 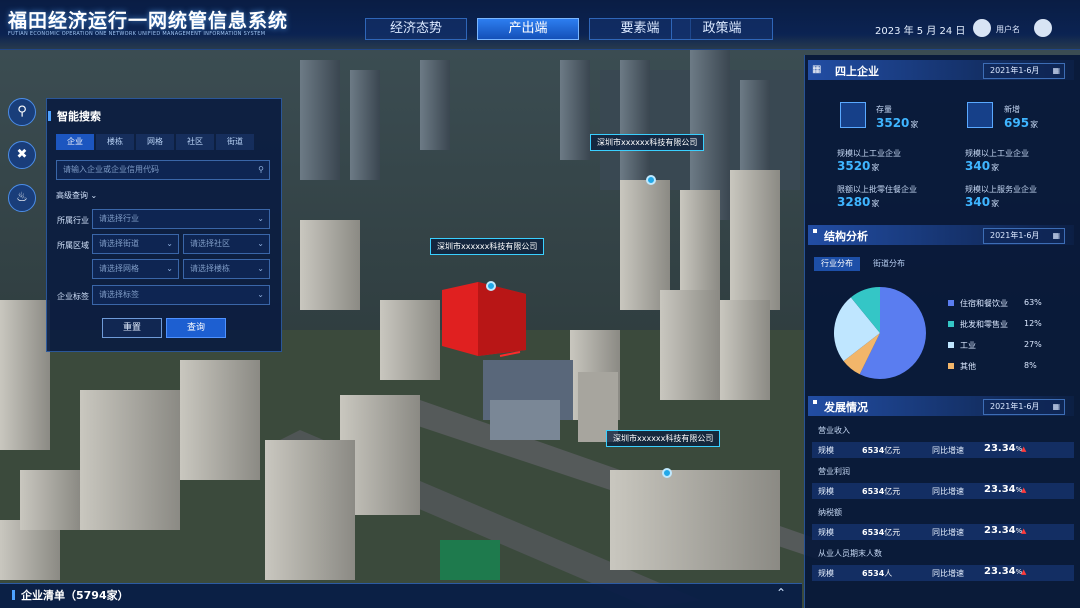 I want to click on tag-select: 请选择标签 ⌄, so click(x=181, y=295).